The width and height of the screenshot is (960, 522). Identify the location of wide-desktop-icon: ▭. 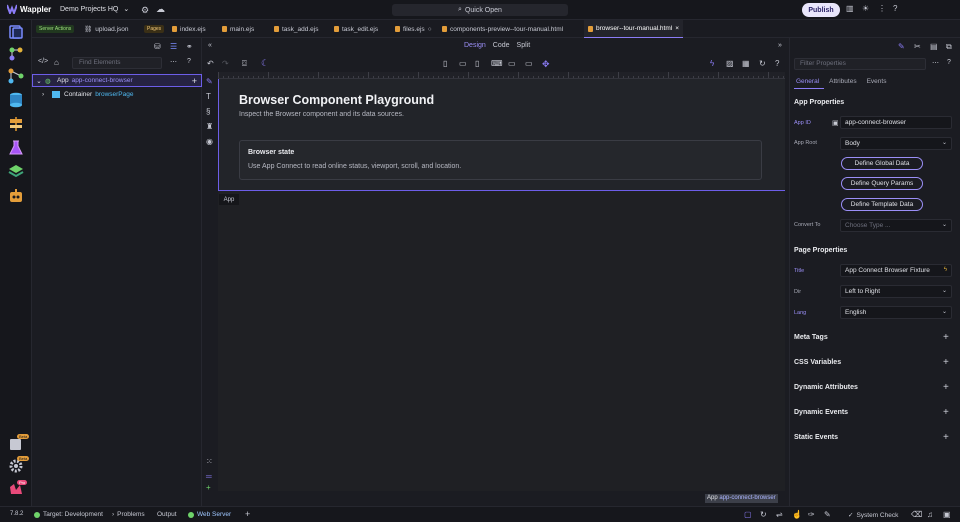
(529, 63).